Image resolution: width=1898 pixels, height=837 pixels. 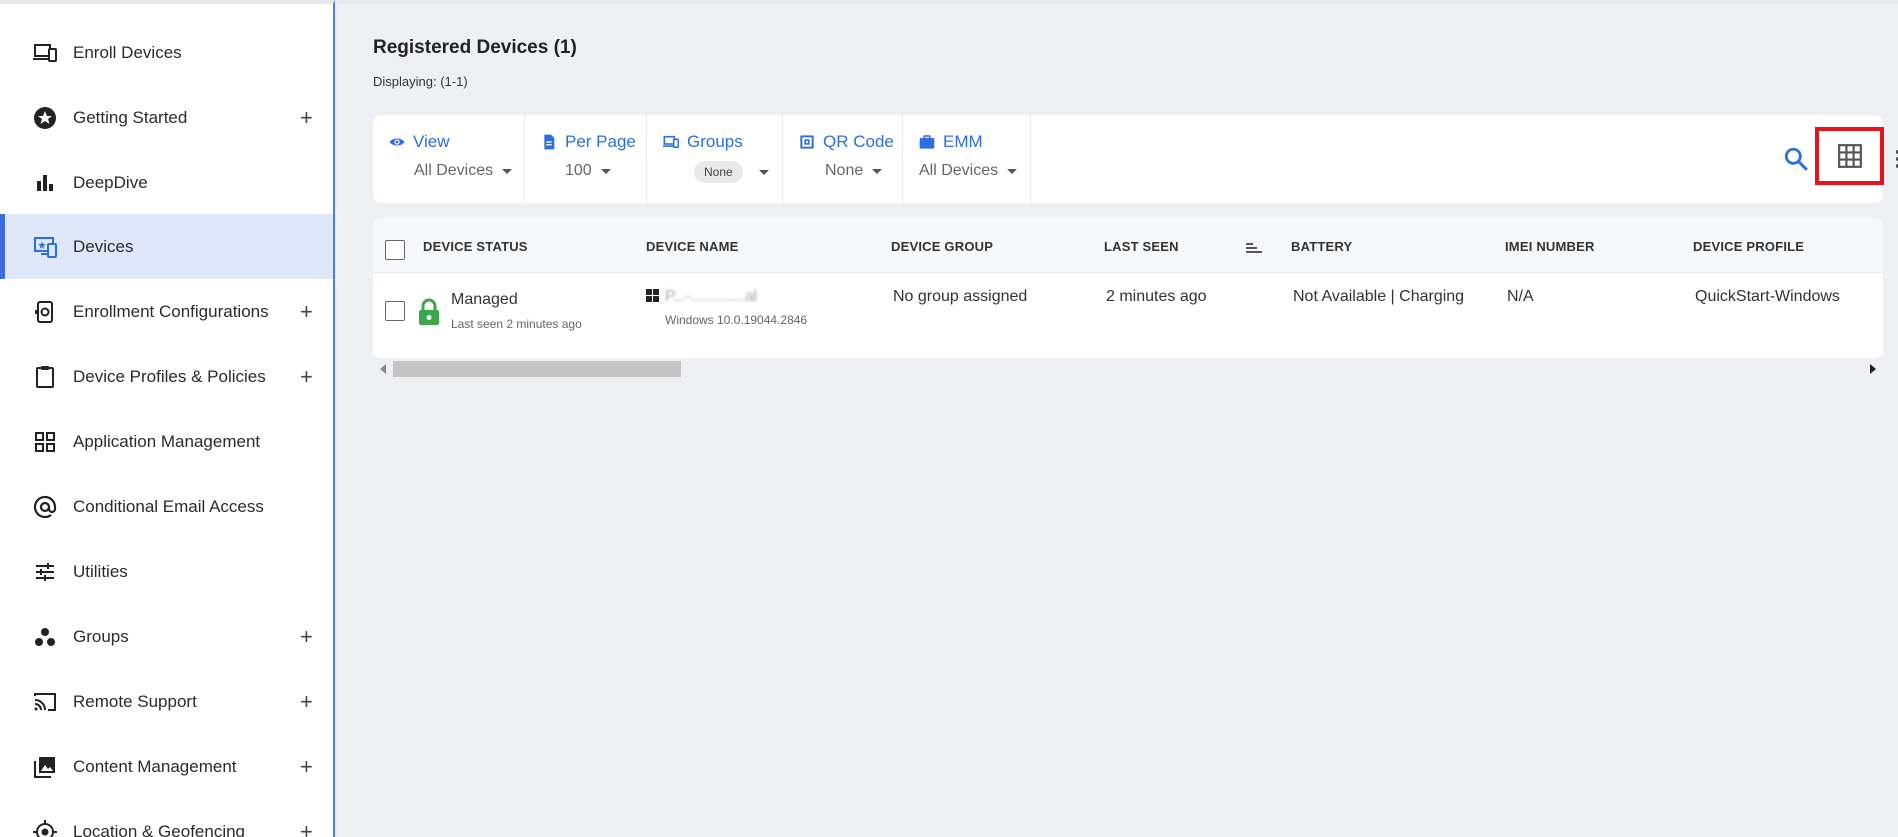 What do you see at coordinates (844, 170) in the screenshot?
I see `qr-code-value: None` at bounding box center [844, 170].